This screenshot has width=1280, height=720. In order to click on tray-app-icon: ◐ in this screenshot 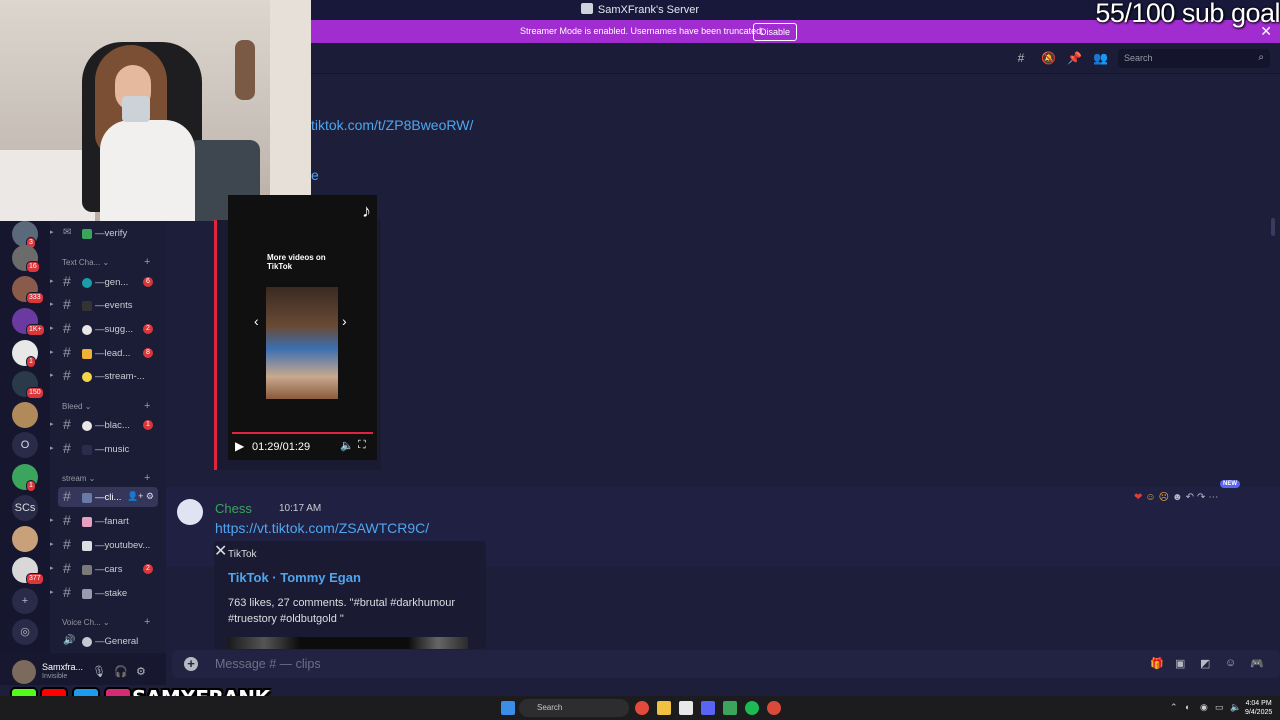, I will do `click(1187, 707)`.